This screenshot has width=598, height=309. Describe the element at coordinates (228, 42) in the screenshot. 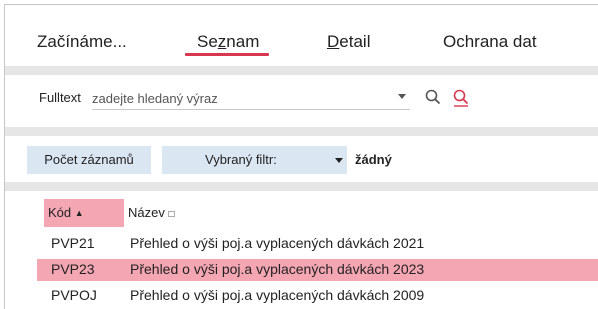

I see `tab-seznam: Seznam` at that location.